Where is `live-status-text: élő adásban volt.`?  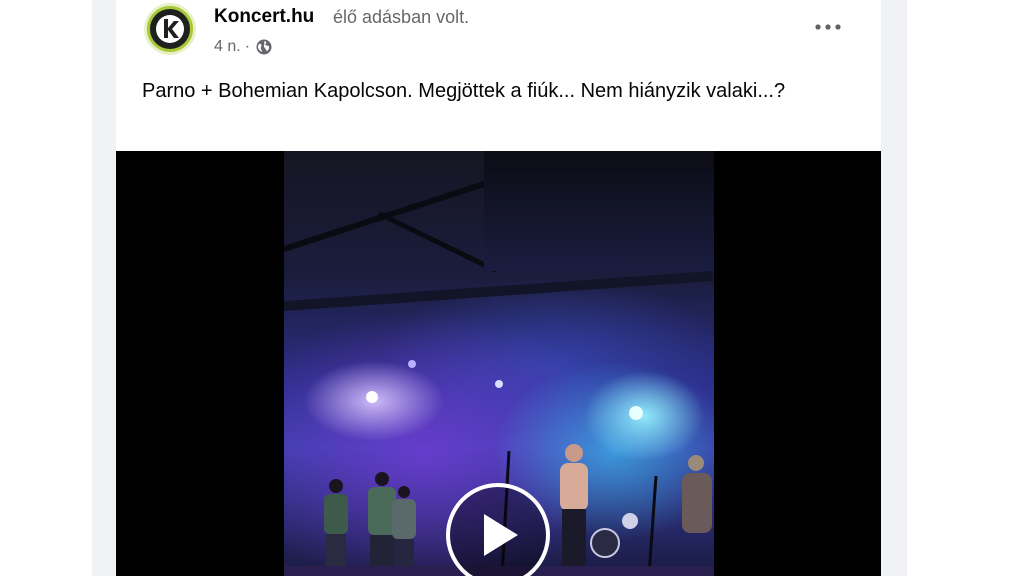
live-status-text: élő adásban volt. is located at coordinates (401, 17).